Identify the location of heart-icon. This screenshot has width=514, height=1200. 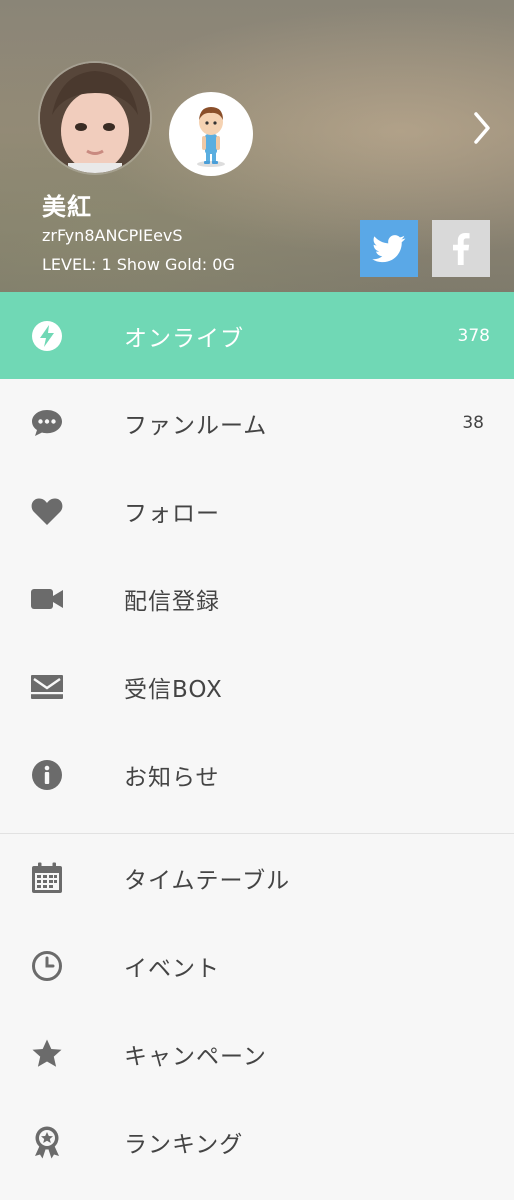
(47, 511).